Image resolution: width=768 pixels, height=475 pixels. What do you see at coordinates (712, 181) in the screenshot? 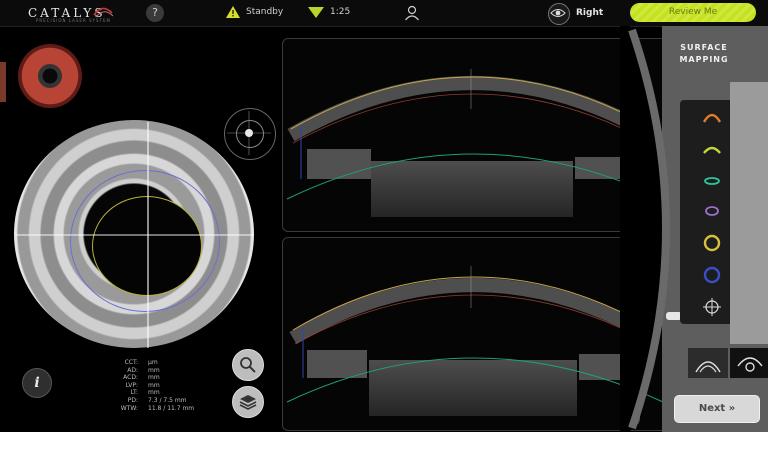
I see `capsulotomy-tool-icon` at bounding box center [712, 181].